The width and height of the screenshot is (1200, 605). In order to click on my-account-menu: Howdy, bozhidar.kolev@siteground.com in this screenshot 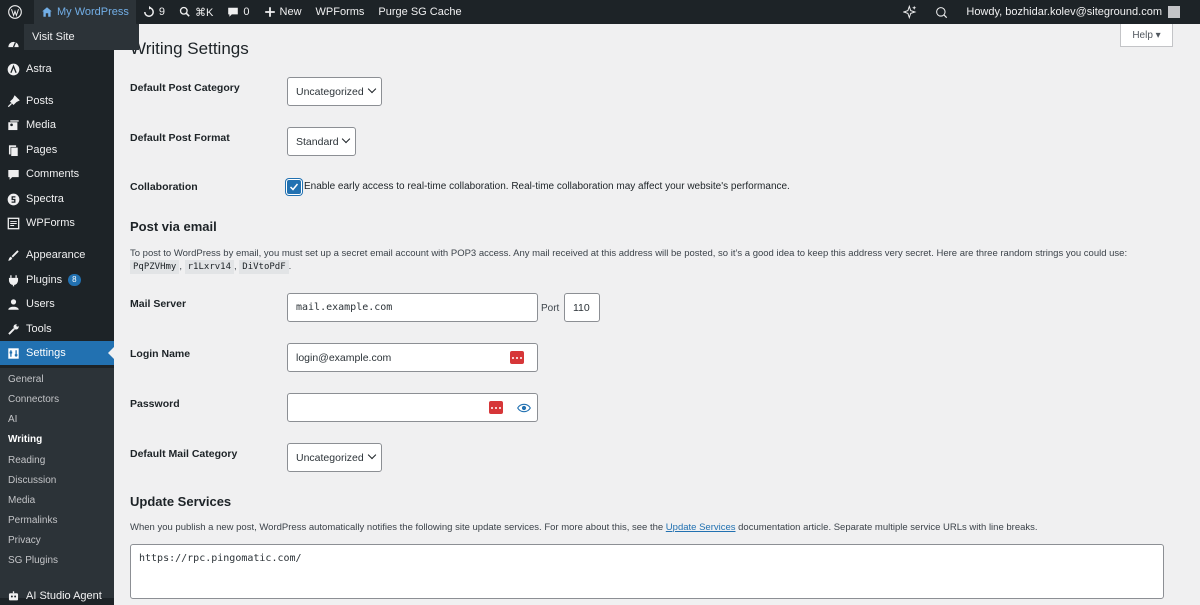, I will do `click(1079, 12)`.